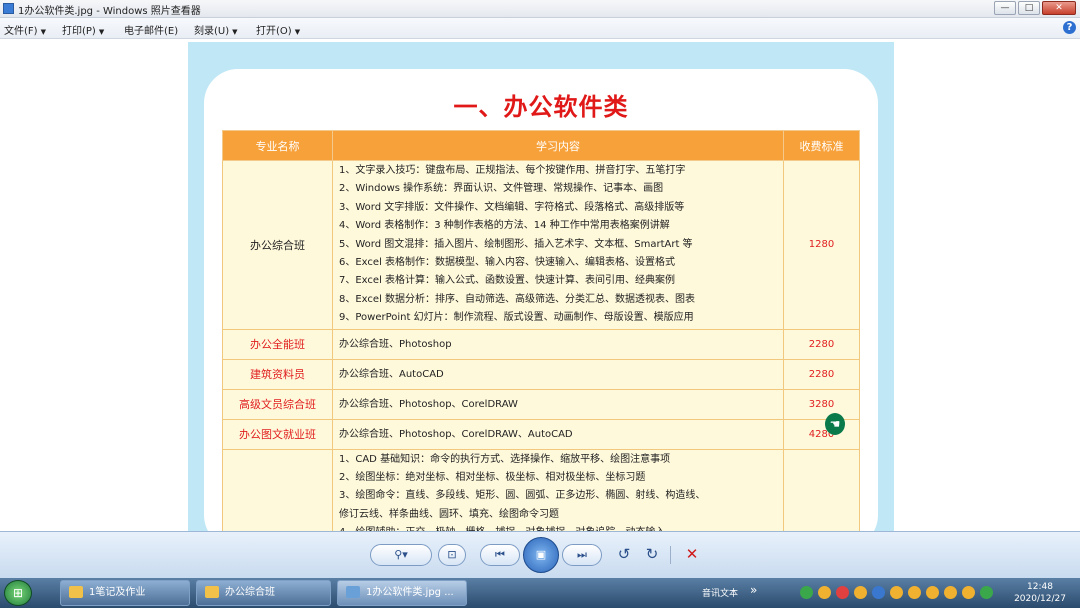 Image resolution: width=1080 pixels, height=608 pixels. I want to click on menu-email: 电子邮件(E), so click(151, 29).